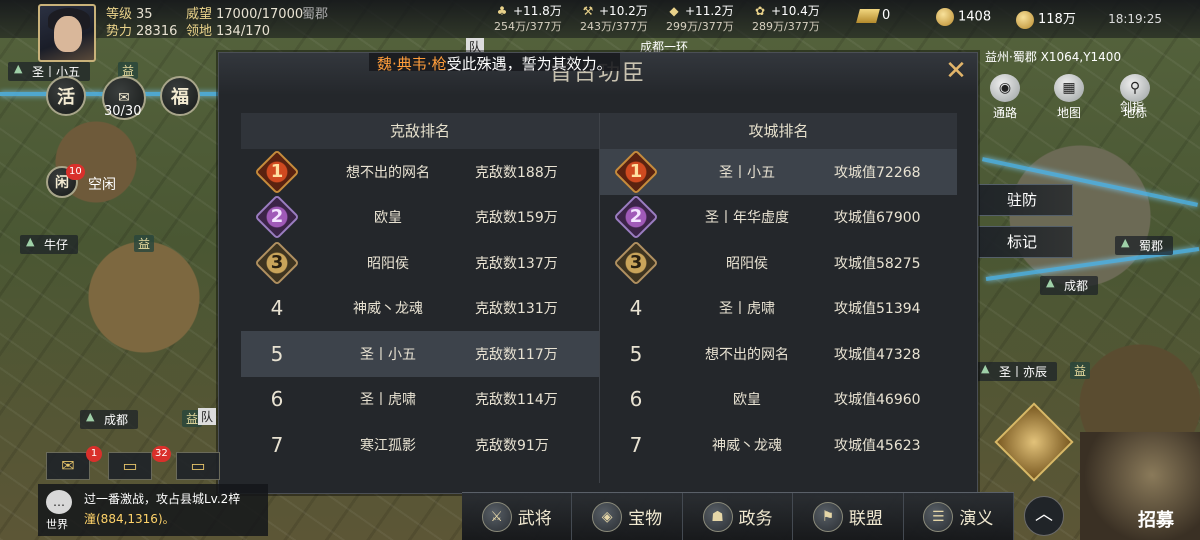 This screenshot has height=540, width=1200. I want to click on affairs-icon: ☗, so click(717, 516).